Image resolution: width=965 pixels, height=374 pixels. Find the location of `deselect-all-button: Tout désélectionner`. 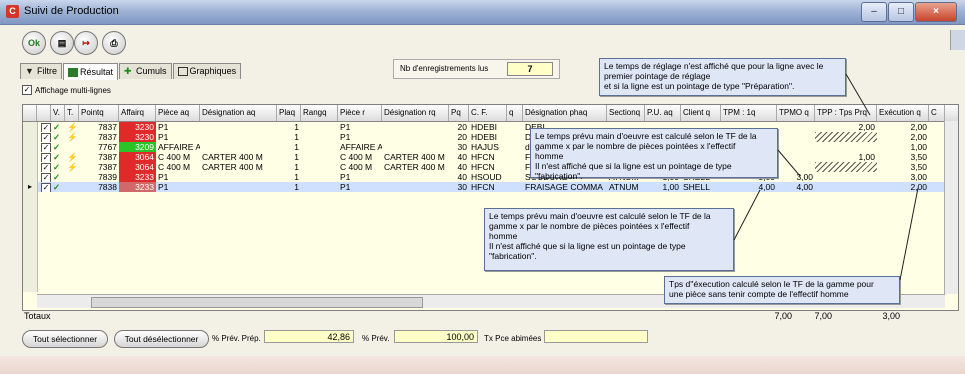

deselect-all-button: Tout désélectionner is located at coordinates (161, 339).